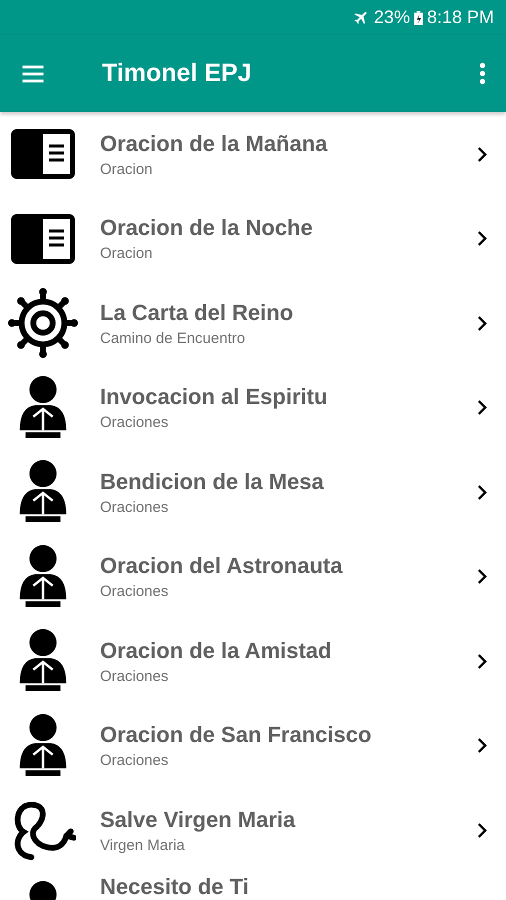 This screenshot has height=900, width=506. I want to click on list-item: Oracion del Astronauta Oraciones, so click(253, 576).